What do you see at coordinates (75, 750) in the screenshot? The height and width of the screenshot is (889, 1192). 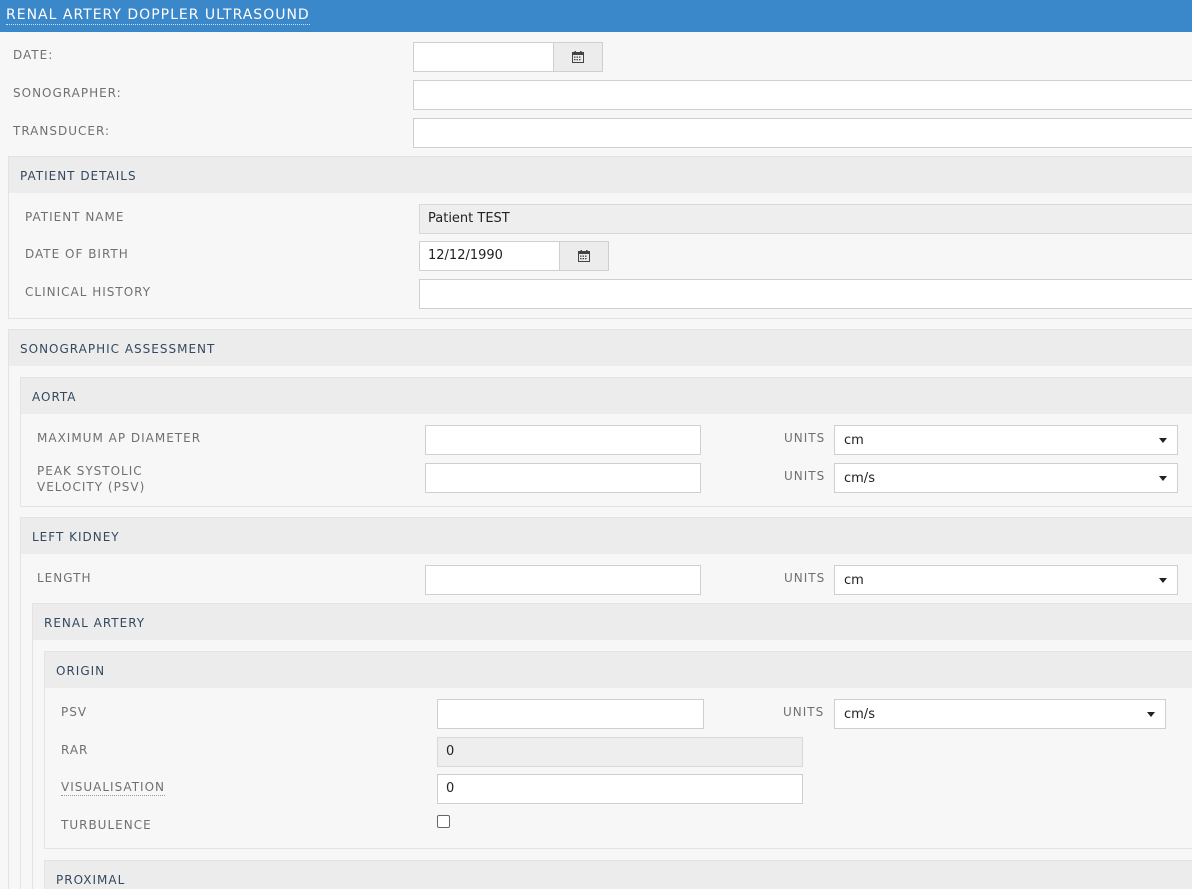 I see `rar-label: RAR` at bounding box center [75, 750].